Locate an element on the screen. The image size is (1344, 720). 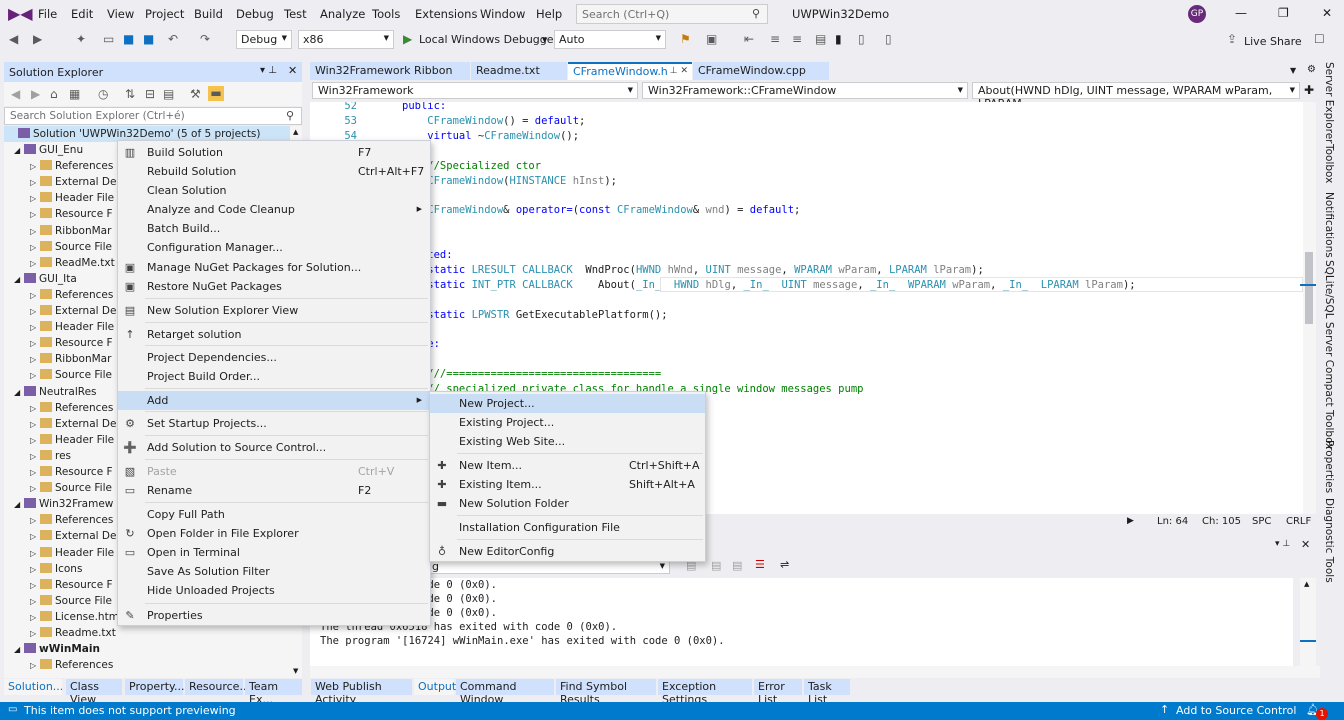
undo-icon: ↶ is located at coordinates (173, 39).